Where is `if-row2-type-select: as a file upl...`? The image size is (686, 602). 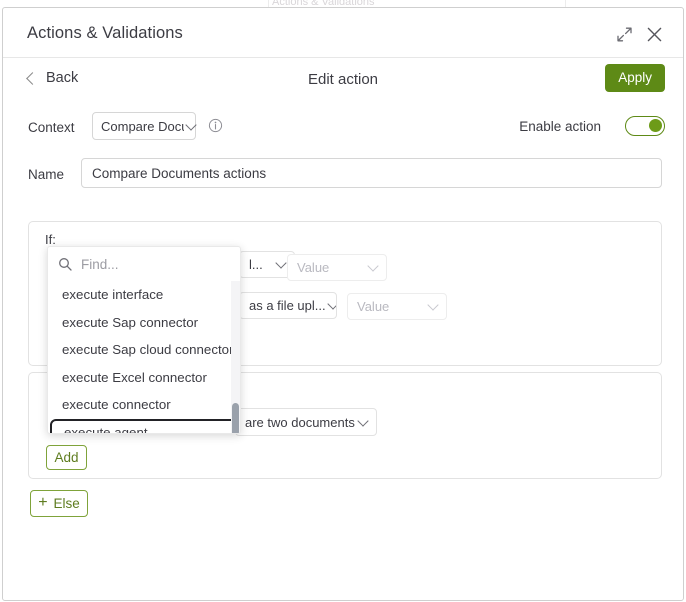
if-row2-type-select: as a file upl... is located at coordinates (288, 305).